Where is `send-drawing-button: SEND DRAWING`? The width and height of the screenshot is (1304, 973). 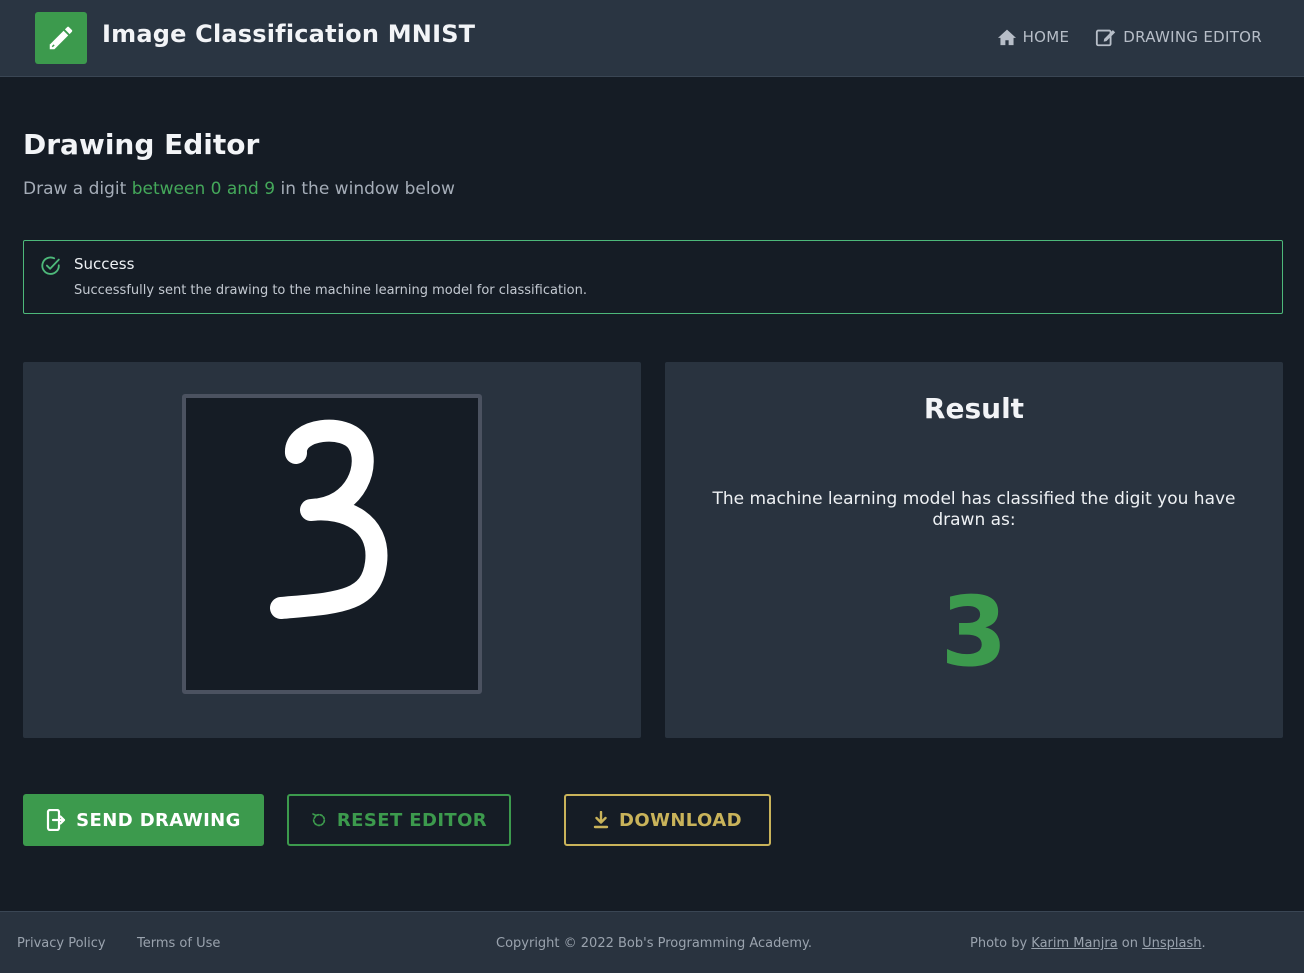
send-drawing-button: SEND DRAWING is located at coordinates (143, 820).